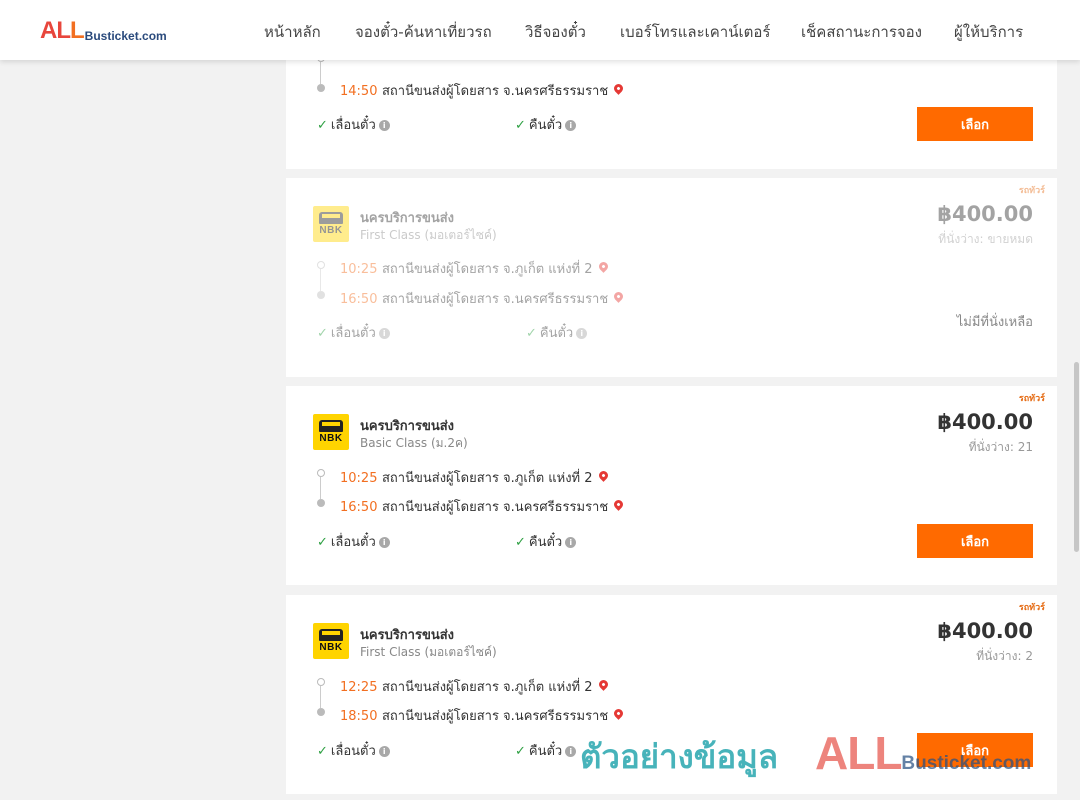 Image resolution: width=1080 pixels, height=800 pixels. Describe the element at coordinates (292, 32) in the screenshot. I see `nav-home: หน้าหลัก` at that location.